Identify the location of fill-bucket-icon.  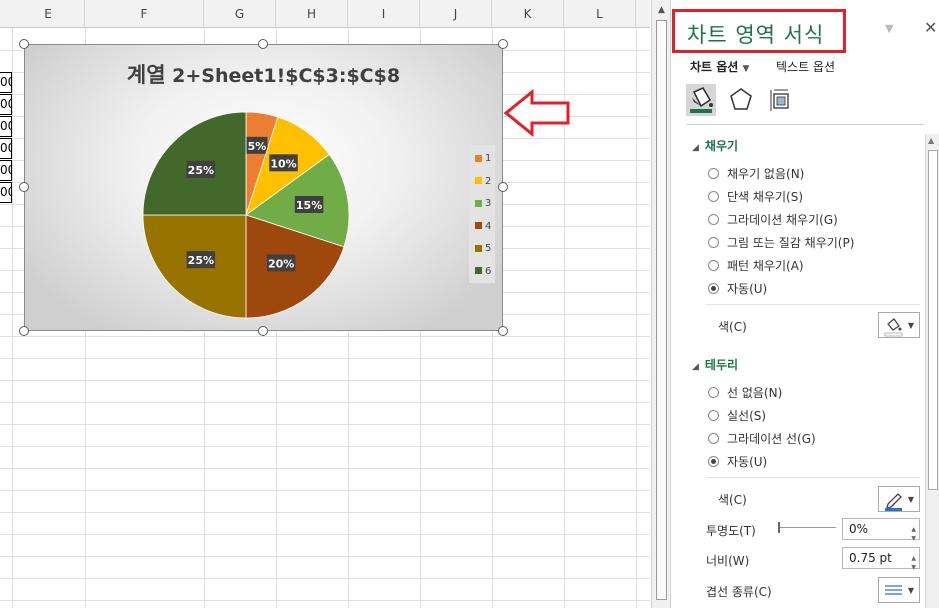
(701, 99).